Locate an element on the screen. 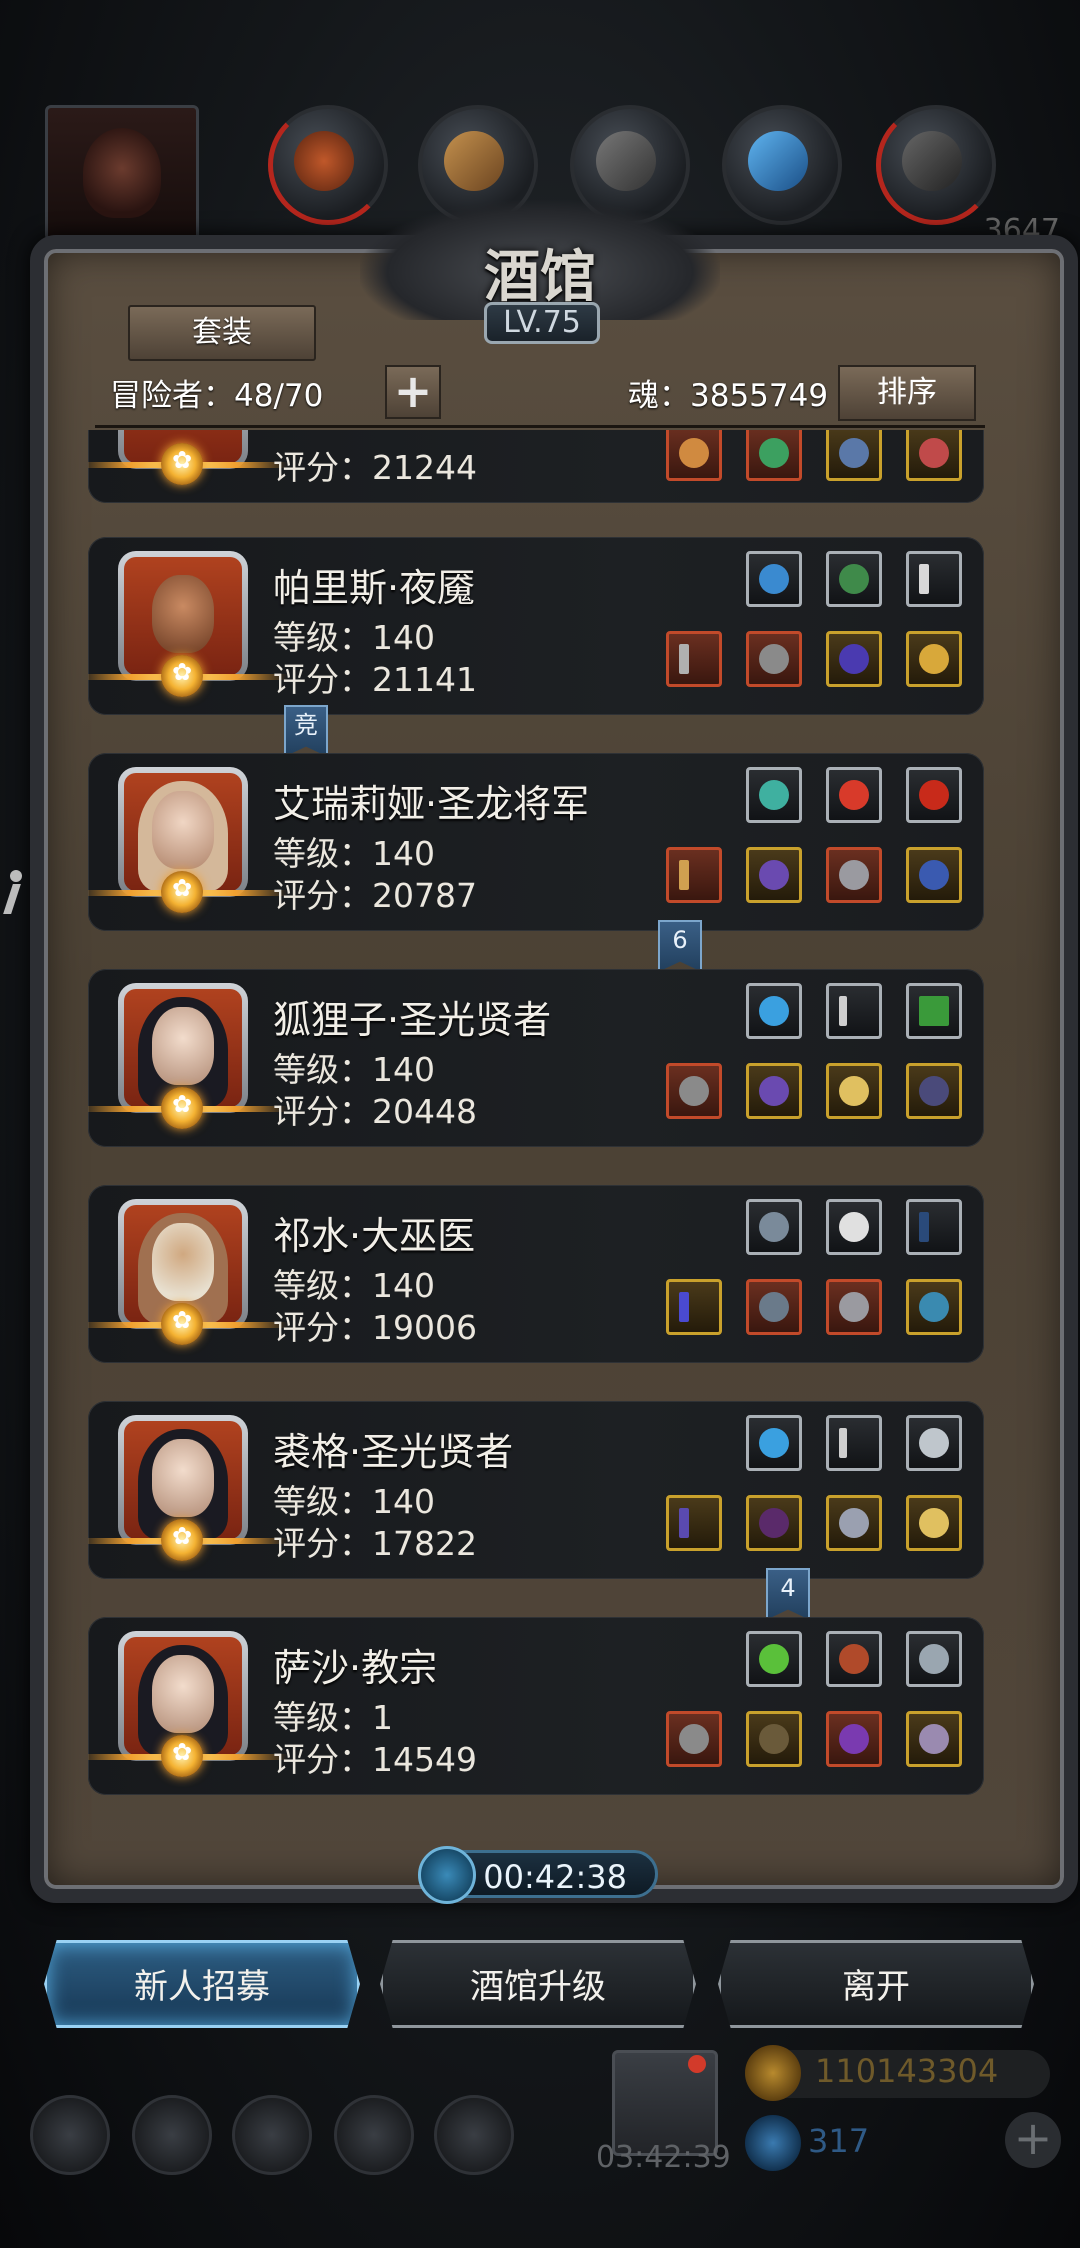  notification-dot is located at coordinates (697, 2064).